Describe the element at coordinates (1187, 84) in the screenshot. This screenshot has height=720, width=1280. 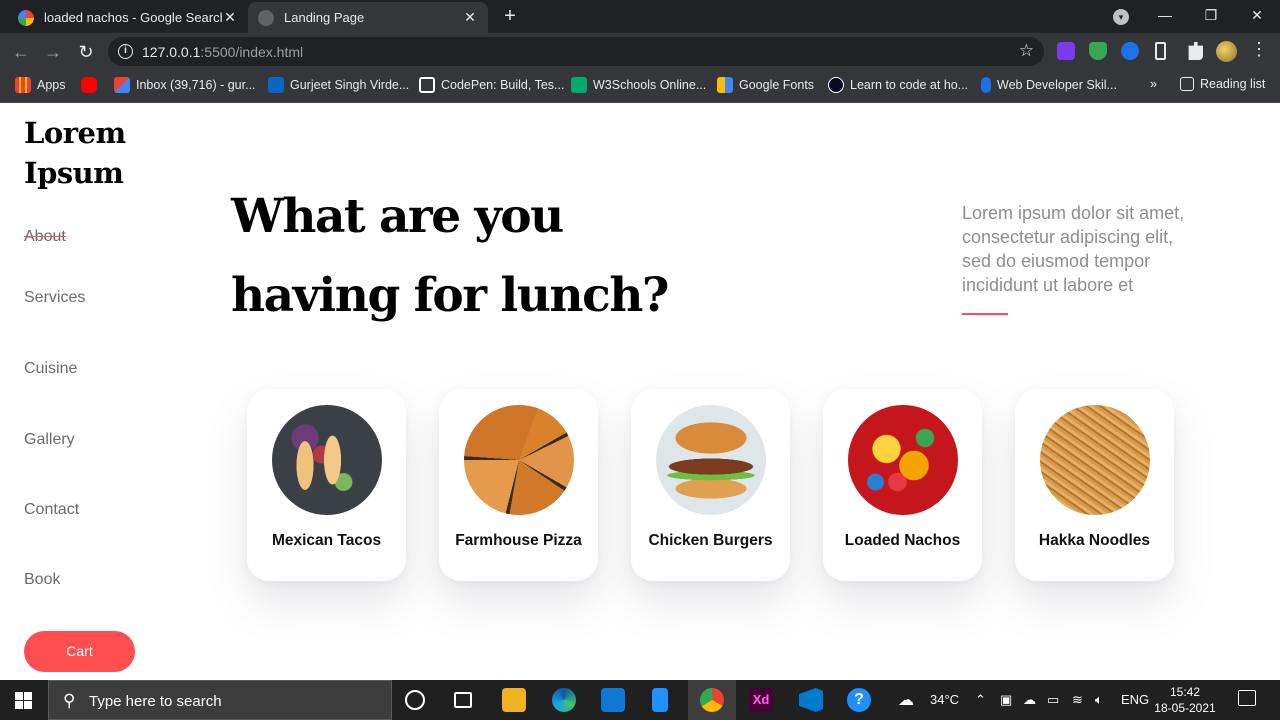
I see `reading-list-icon` at that location.